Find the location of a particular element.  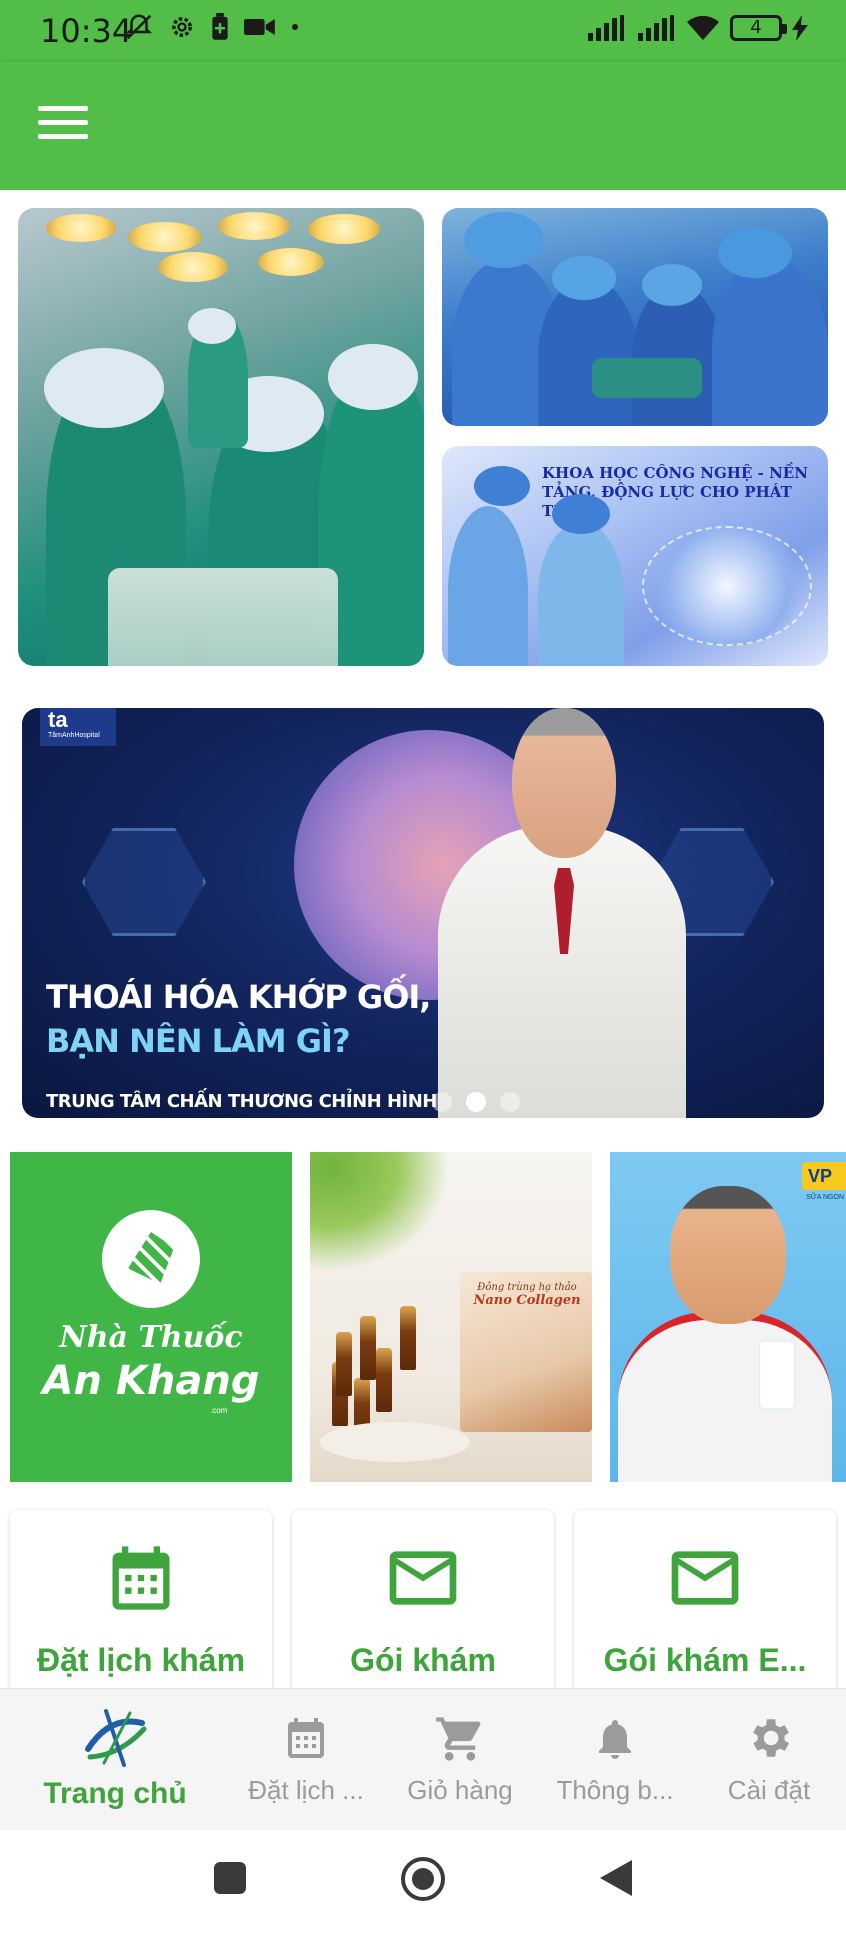

status-notification-icons is located at coordinates (212, 27).